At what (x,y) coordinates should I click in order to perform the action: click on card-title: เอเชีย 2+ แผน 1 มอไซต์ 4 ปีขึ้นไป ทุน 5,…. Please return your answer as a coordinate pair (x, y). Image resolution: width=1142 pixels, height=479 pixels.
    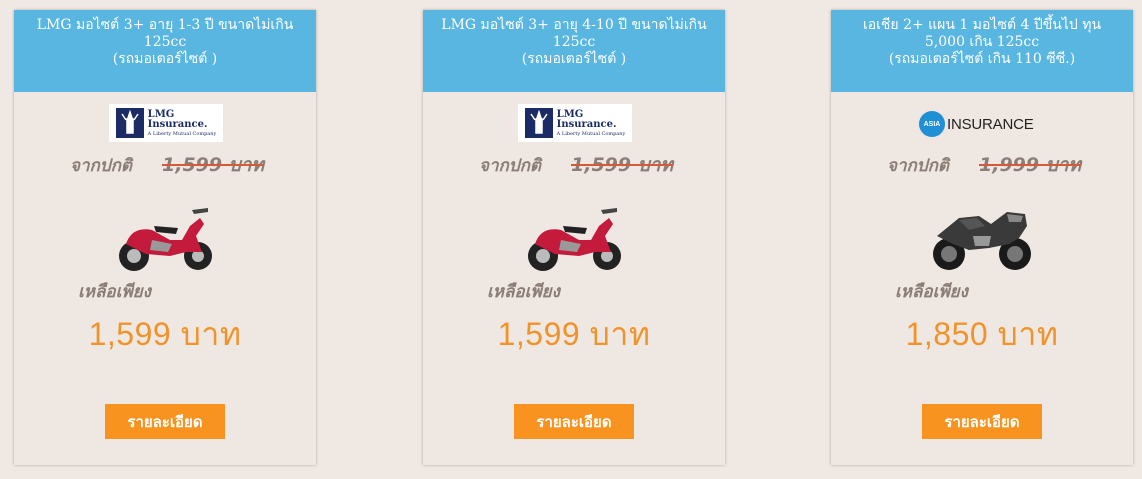
    Looking at the image, I should click on (982, 51).